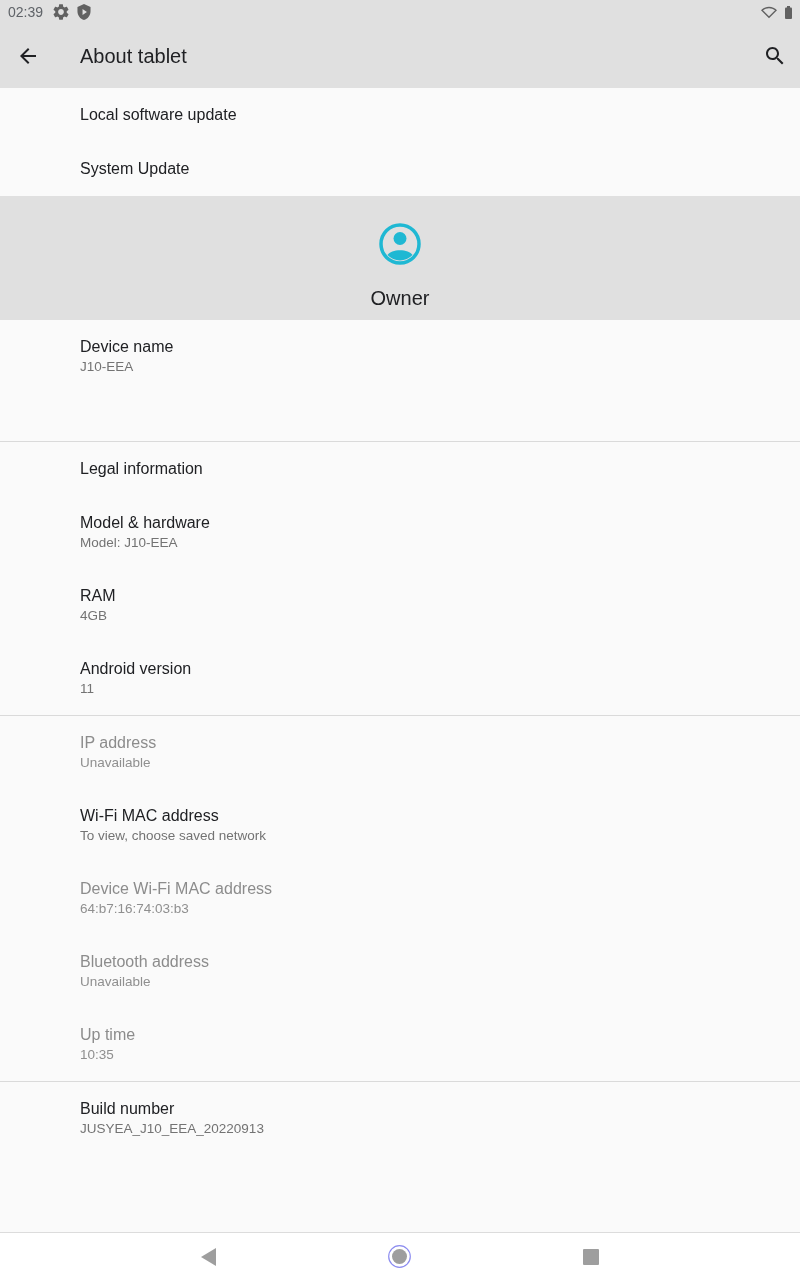 This screenshot has height=1280, width=800. Describe the element at coordinates (87, 689) in the screenshot. I see `setting-summary: 11` at that location.